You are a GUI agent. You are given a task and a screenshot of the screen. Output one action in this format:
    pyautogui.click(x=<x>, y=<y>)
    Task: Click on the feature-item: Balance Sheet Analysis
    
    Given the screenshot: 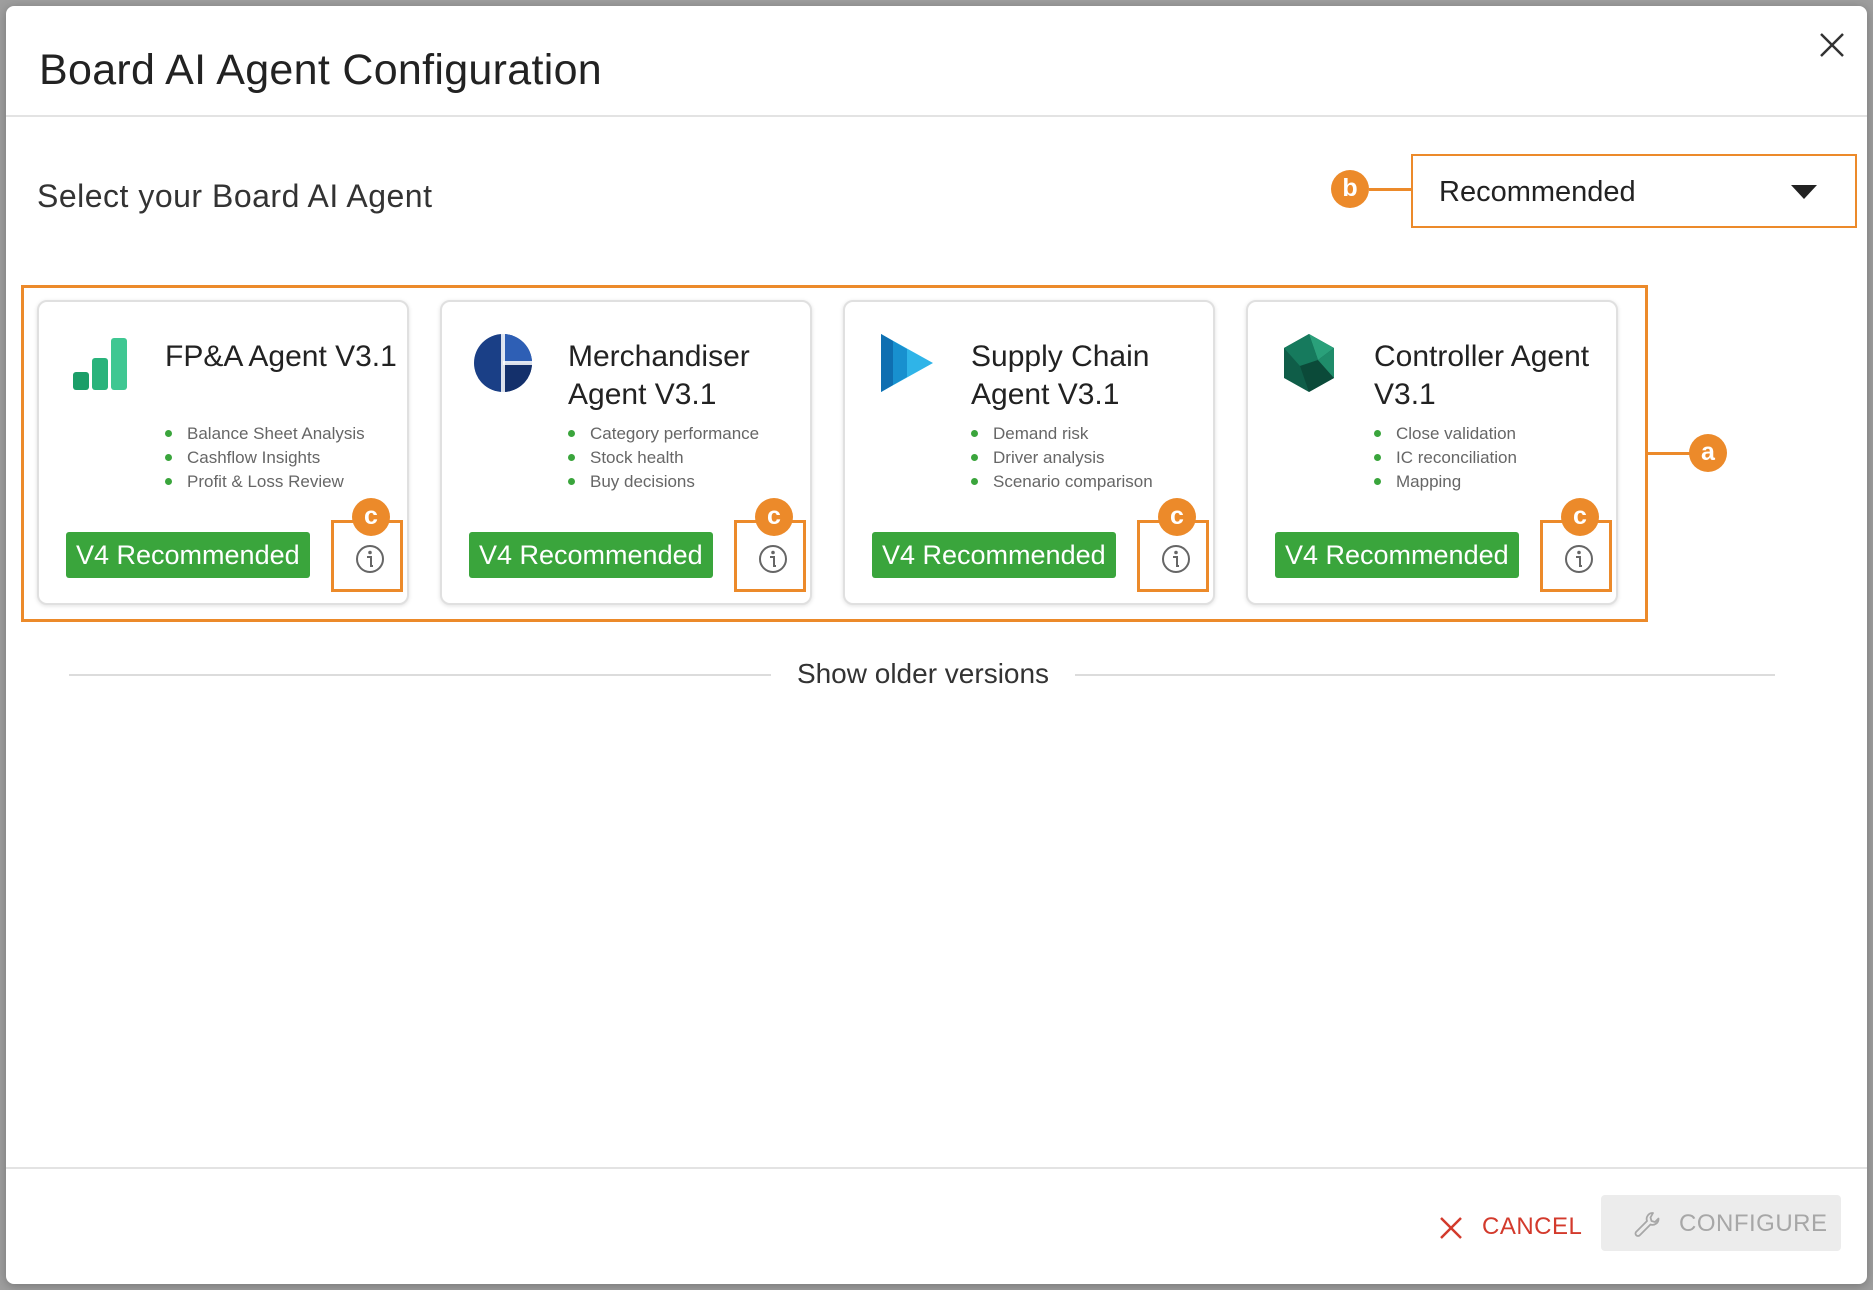 What is the action you would take?
    pyautogui.click(x=285, y=434)
    